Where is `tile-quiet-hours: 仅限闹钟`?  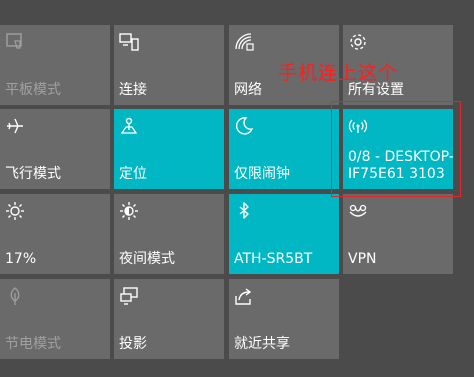
tile-quiet-hours: 仅限闹钟 is located at coordinates (284, 149).